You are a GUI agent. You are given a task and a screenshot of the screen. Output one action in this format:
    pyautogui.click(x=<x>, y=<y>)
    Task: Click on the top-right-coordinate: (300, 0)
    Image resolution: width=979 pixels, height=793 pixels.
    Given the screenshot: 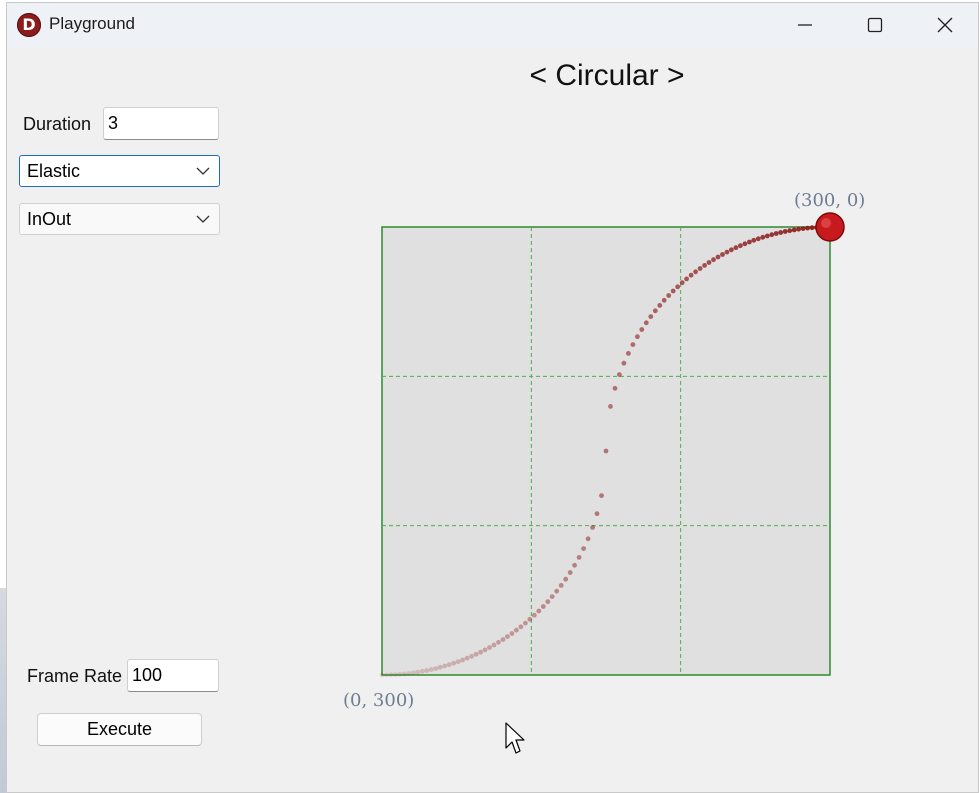 What is the action you would take?
    pyautogui.click(x=830, y=200)
    